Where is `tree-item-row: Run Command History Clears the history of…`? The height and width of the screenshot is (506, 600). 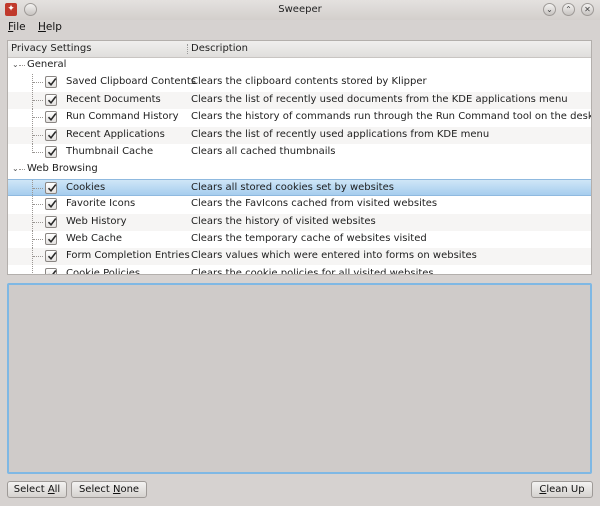
tree-item-row: Run Command History Clears the history of… is located at coordinates (300, 118).